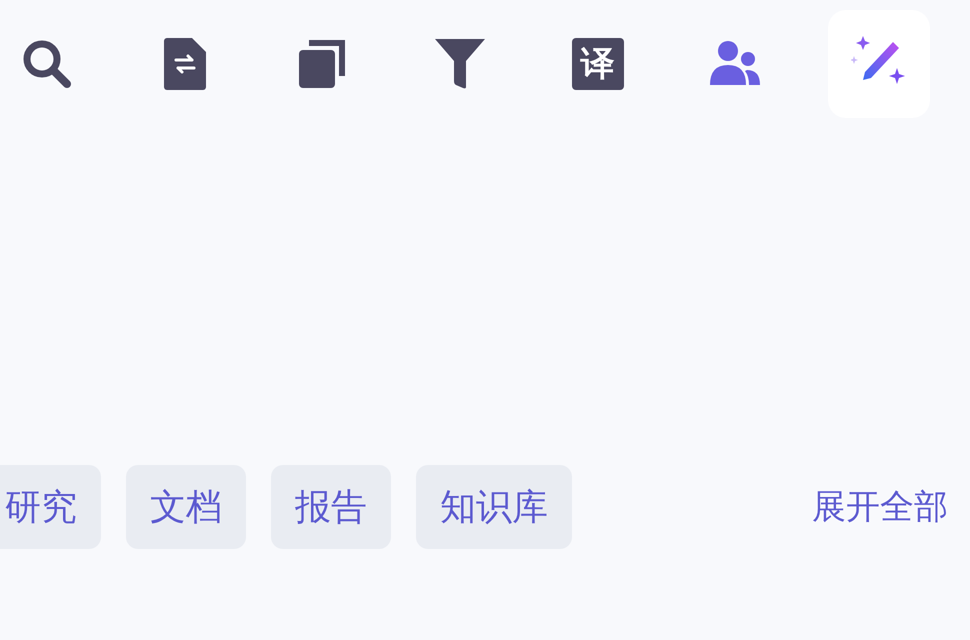 The height and width of the screenshot is (640, 970). I want to click on search-icon, so click(46, 64).